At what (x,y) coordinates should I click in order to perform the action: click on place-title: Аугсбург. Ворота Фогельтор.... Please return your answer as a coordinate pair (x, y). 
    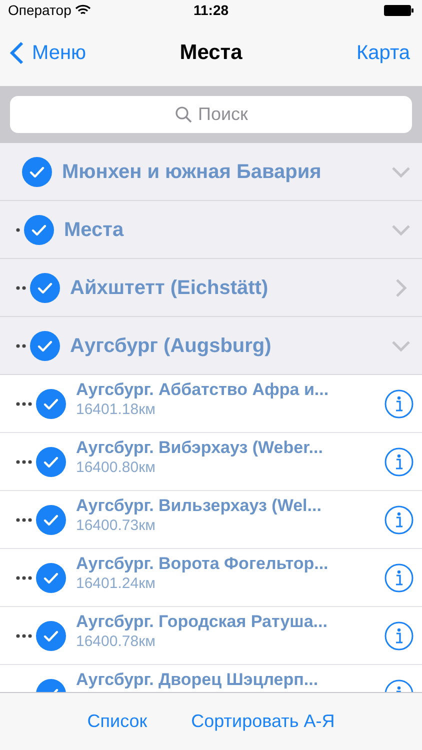
    Looking at the image, I should click on (203, 564).